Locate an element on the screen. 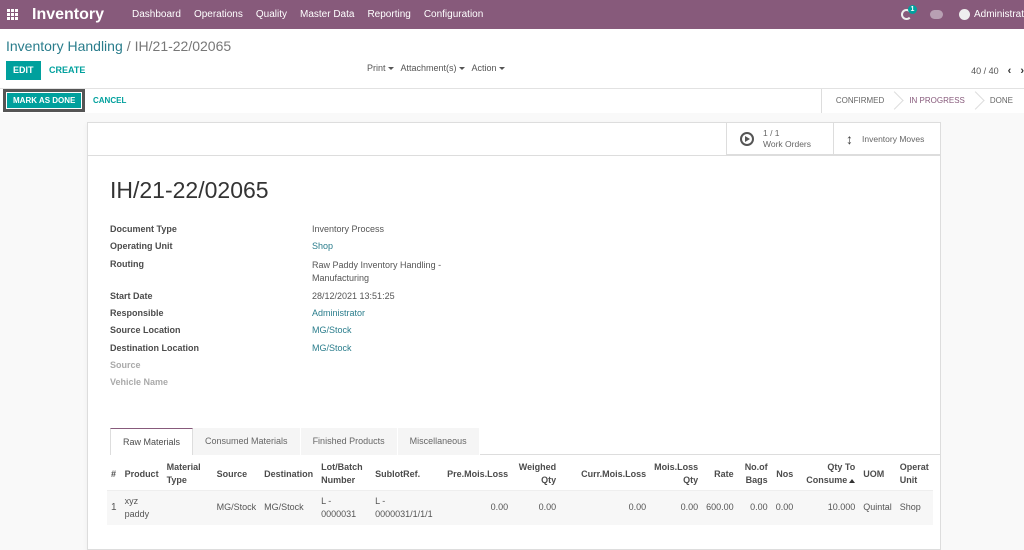  col-uom: UOM is located at coordinates (877, 475).